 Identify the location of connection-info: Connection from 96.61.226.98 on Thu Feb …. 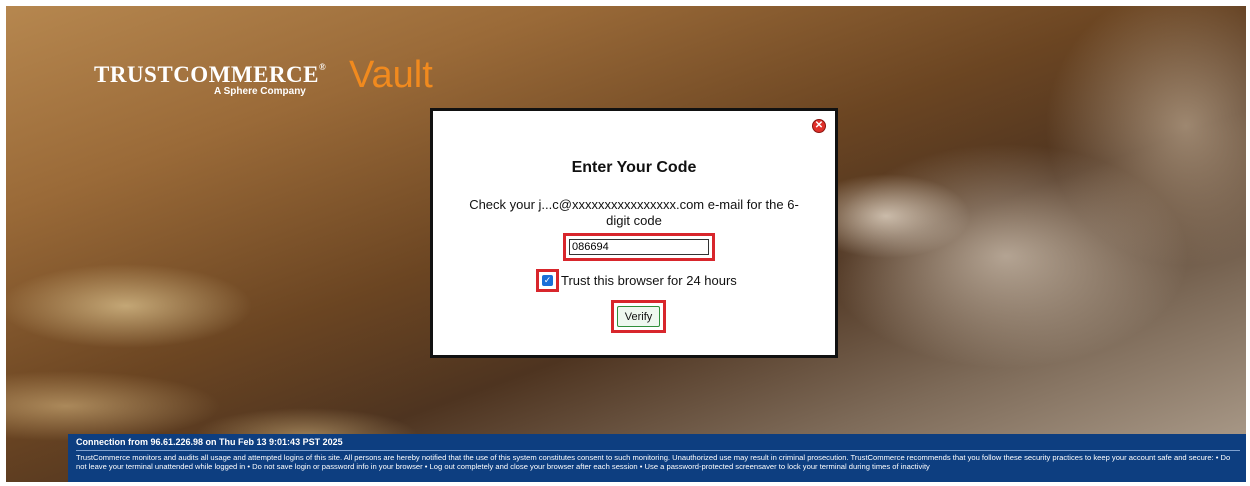
(209, 442).